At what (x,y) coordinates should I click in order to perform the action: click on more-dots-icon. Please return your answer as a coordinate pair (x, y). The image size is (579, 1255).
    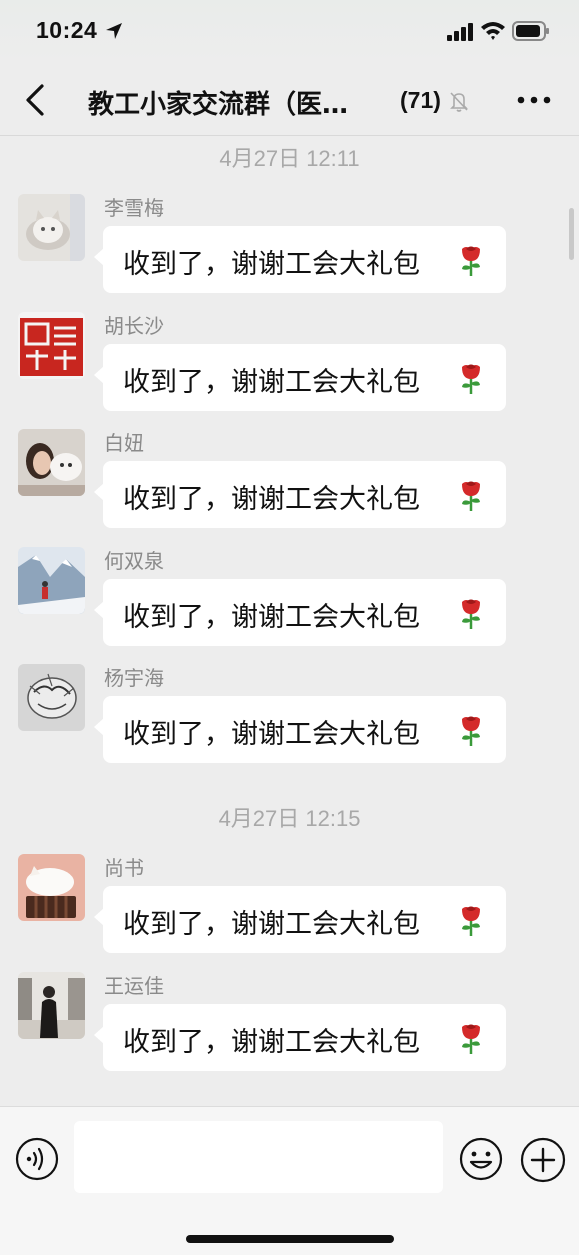
    Looking at the image, I should click on (534, 100).